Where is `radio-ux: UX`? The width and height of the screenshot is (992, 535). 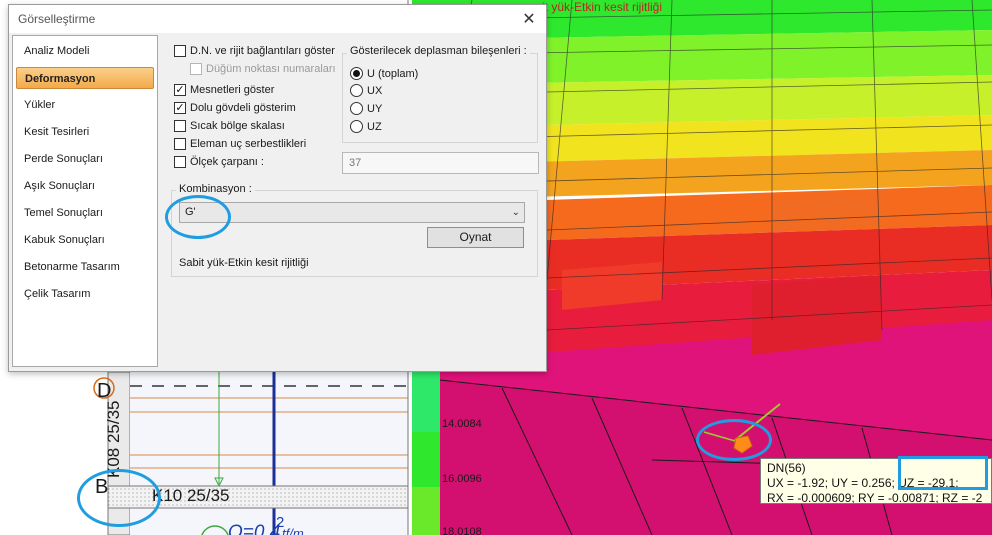
radio-ux: UX is located at coordinates (366, 90).